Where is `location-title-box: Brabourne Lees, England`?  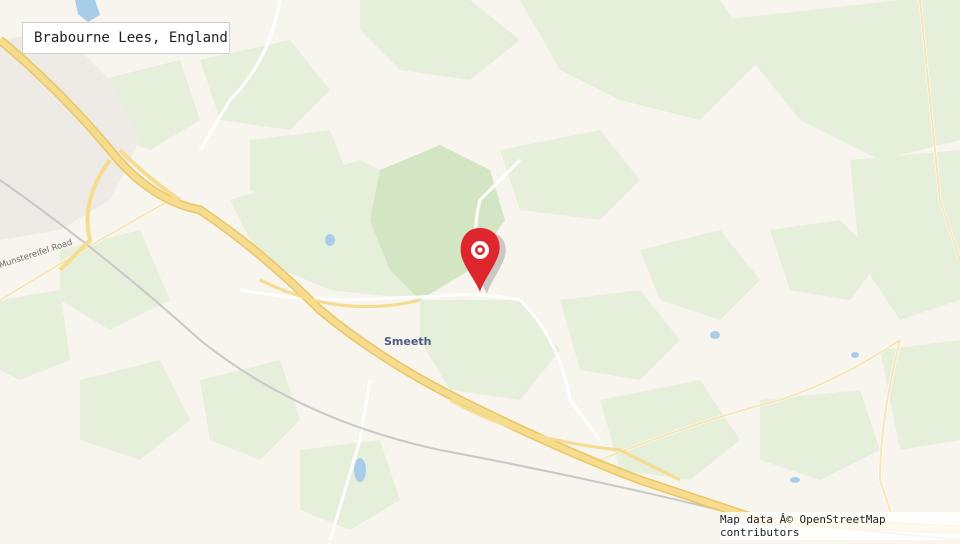
location-title-box: Brabourne Lees, England is located at coordinates (126, 38).